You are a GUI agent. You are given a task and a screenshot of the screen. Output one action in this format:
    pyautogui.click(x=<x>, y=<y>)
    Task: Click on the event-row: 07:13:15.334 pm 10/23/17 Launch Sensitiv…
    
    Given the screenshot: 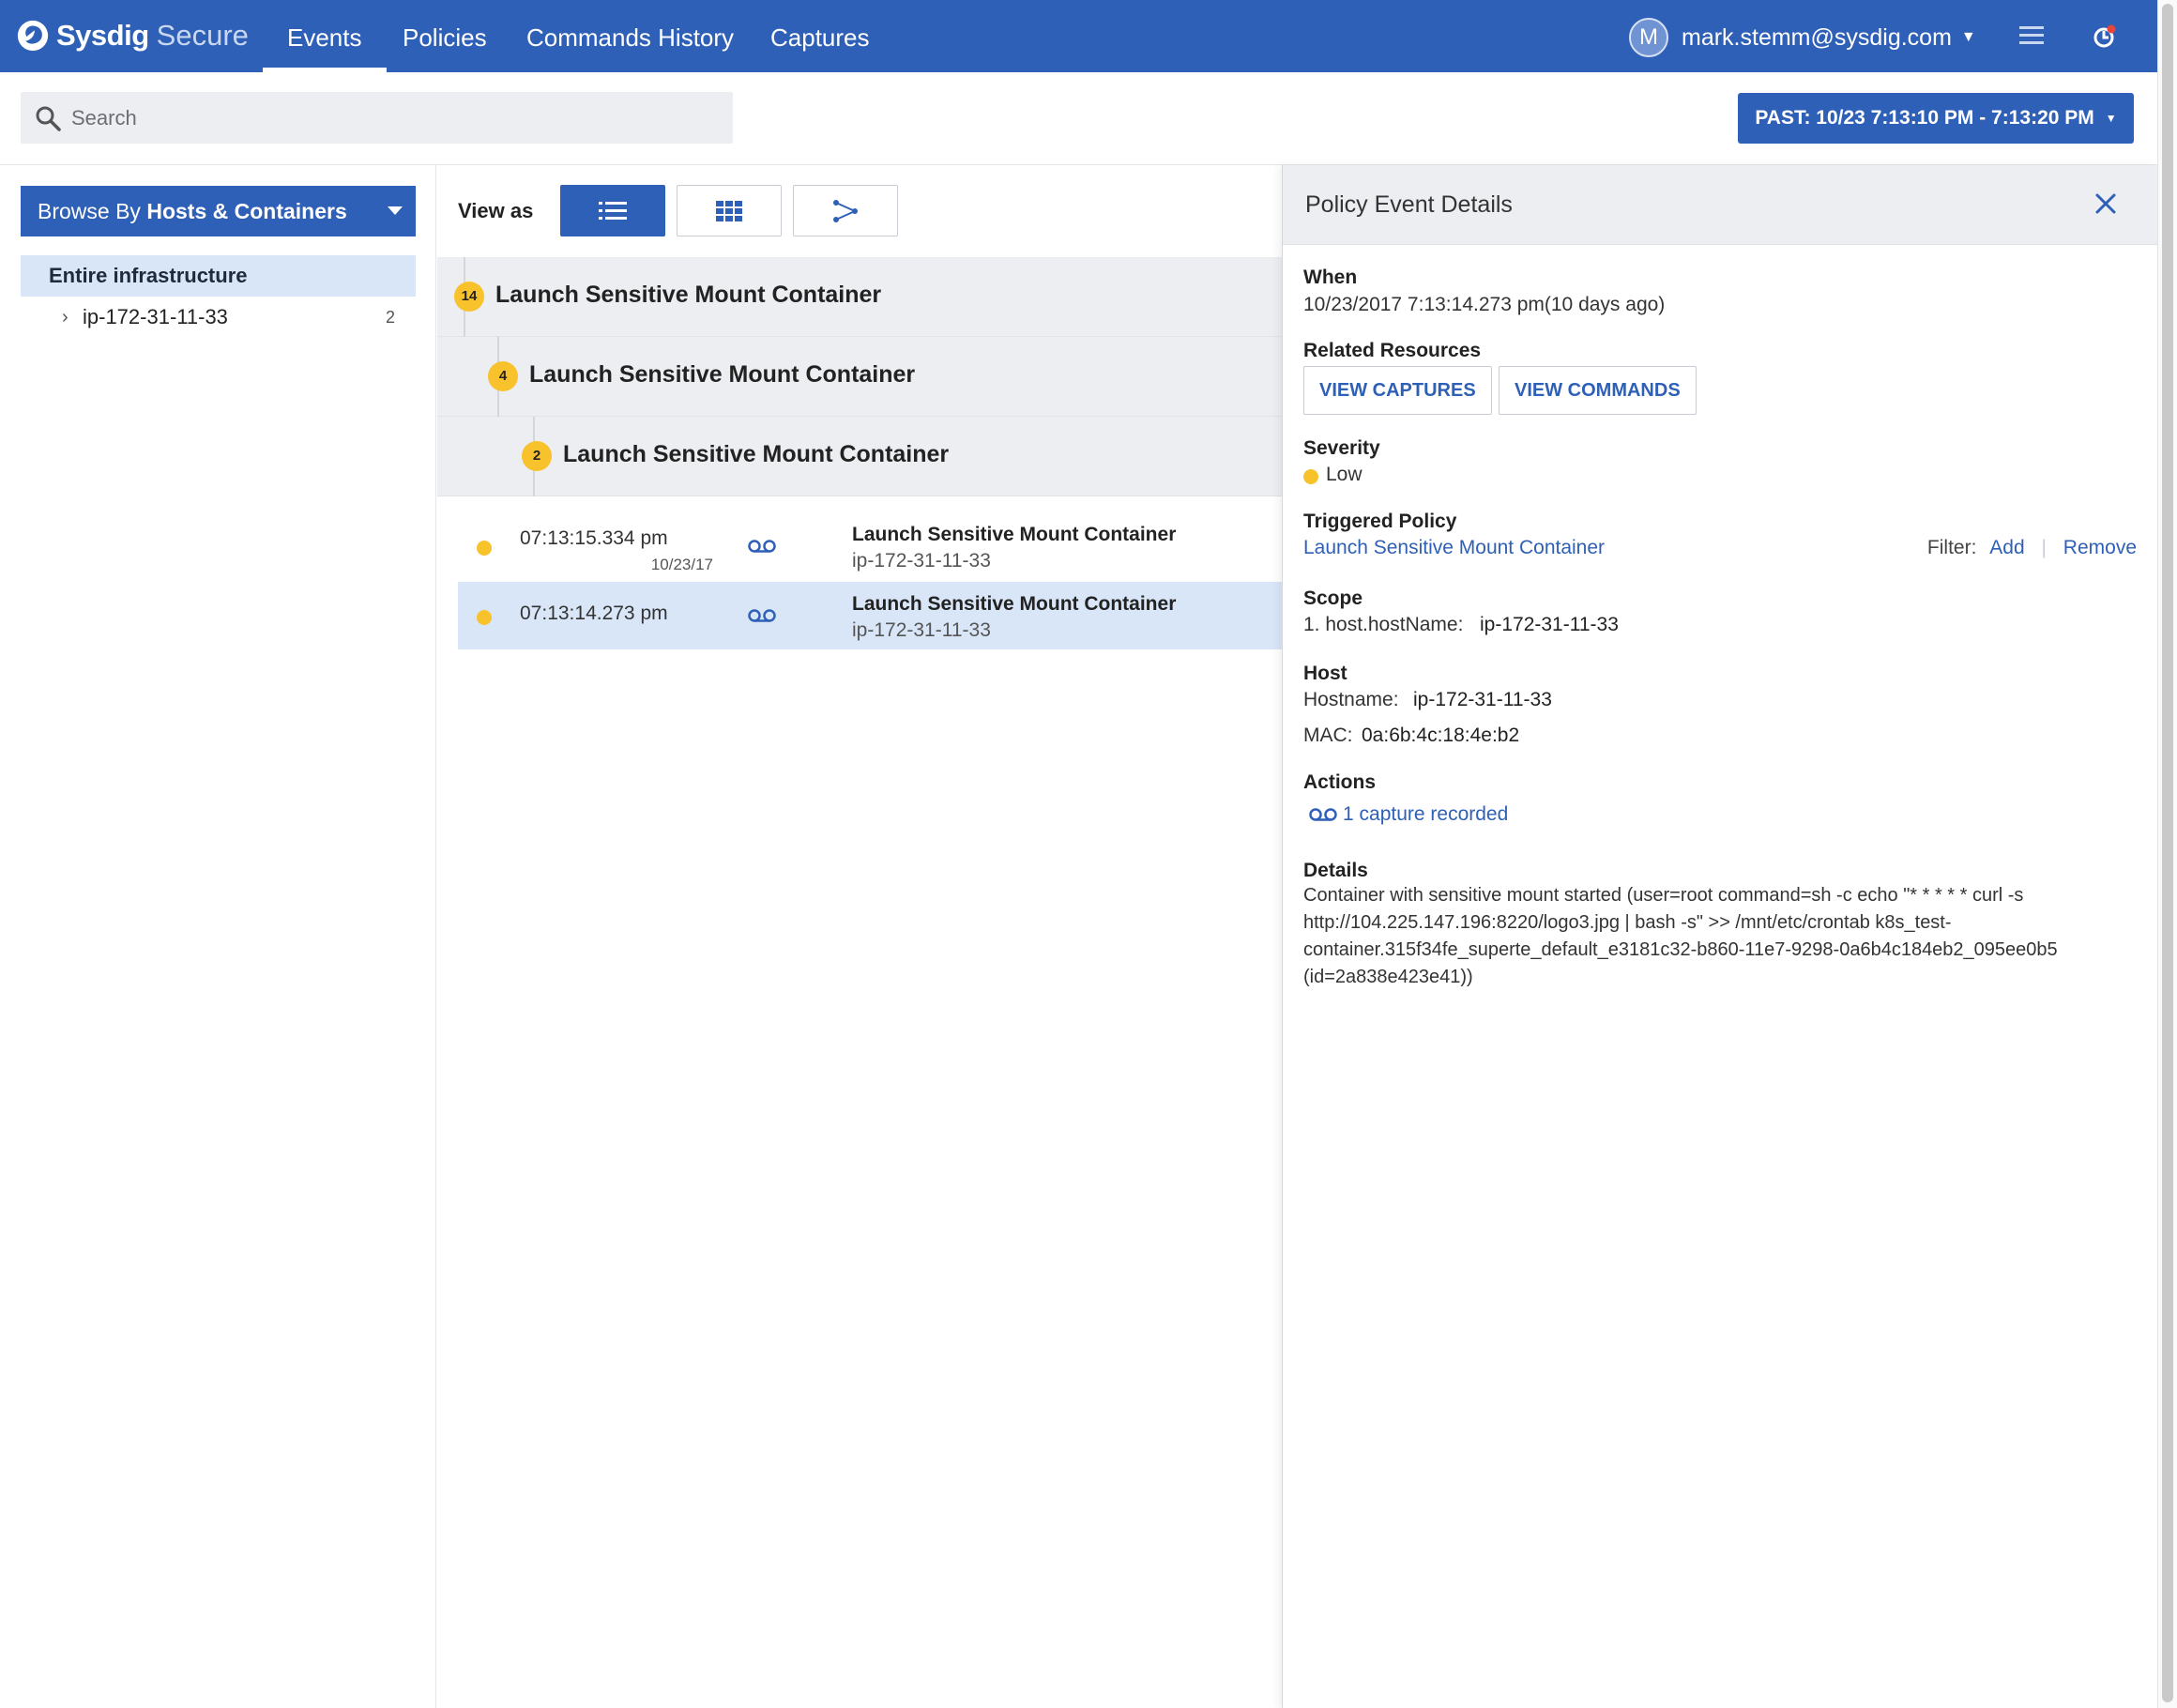 What is the action you would take?
    pyautogui.click(x=870, y=546)
    